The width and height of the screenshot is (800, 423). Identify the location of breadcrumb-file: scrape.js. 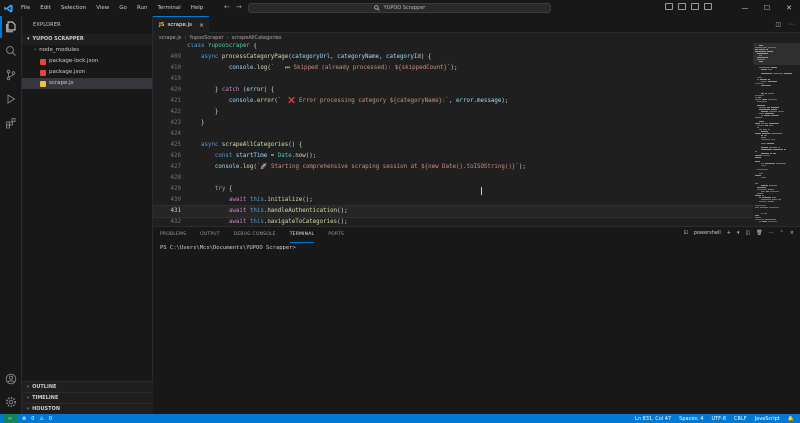
(170, 38).